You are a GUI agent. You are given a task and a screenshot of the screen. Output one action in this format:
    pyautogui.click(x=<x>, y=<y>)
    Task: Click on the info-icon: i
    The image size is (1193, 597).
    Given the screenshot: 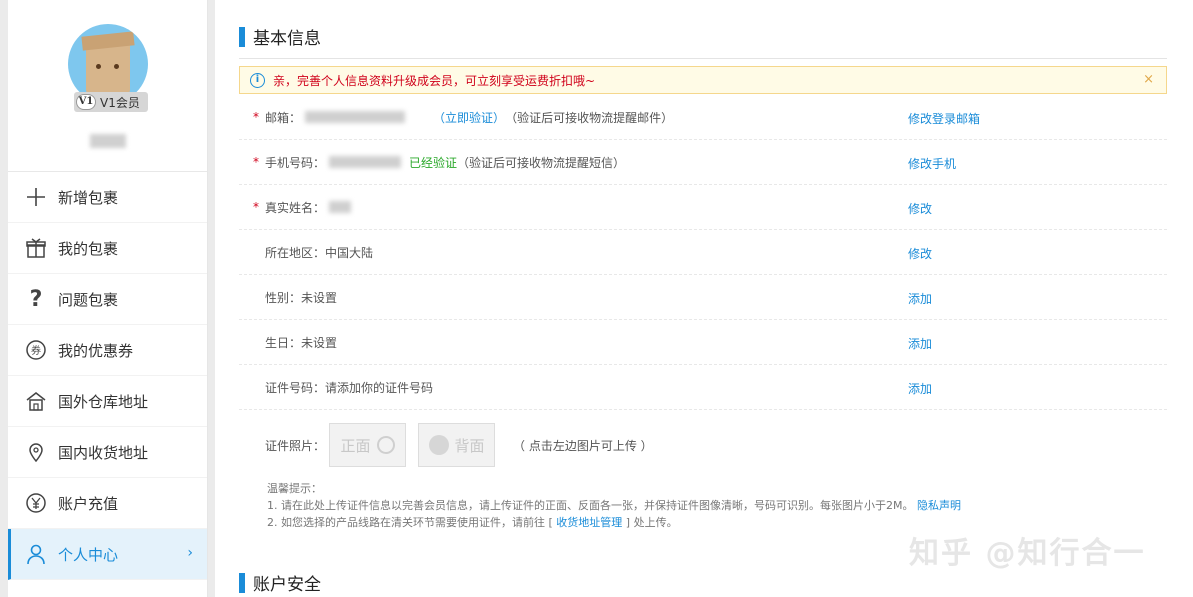 What is the action you would take?
    pyautogui.click(x=257, y=80)
    